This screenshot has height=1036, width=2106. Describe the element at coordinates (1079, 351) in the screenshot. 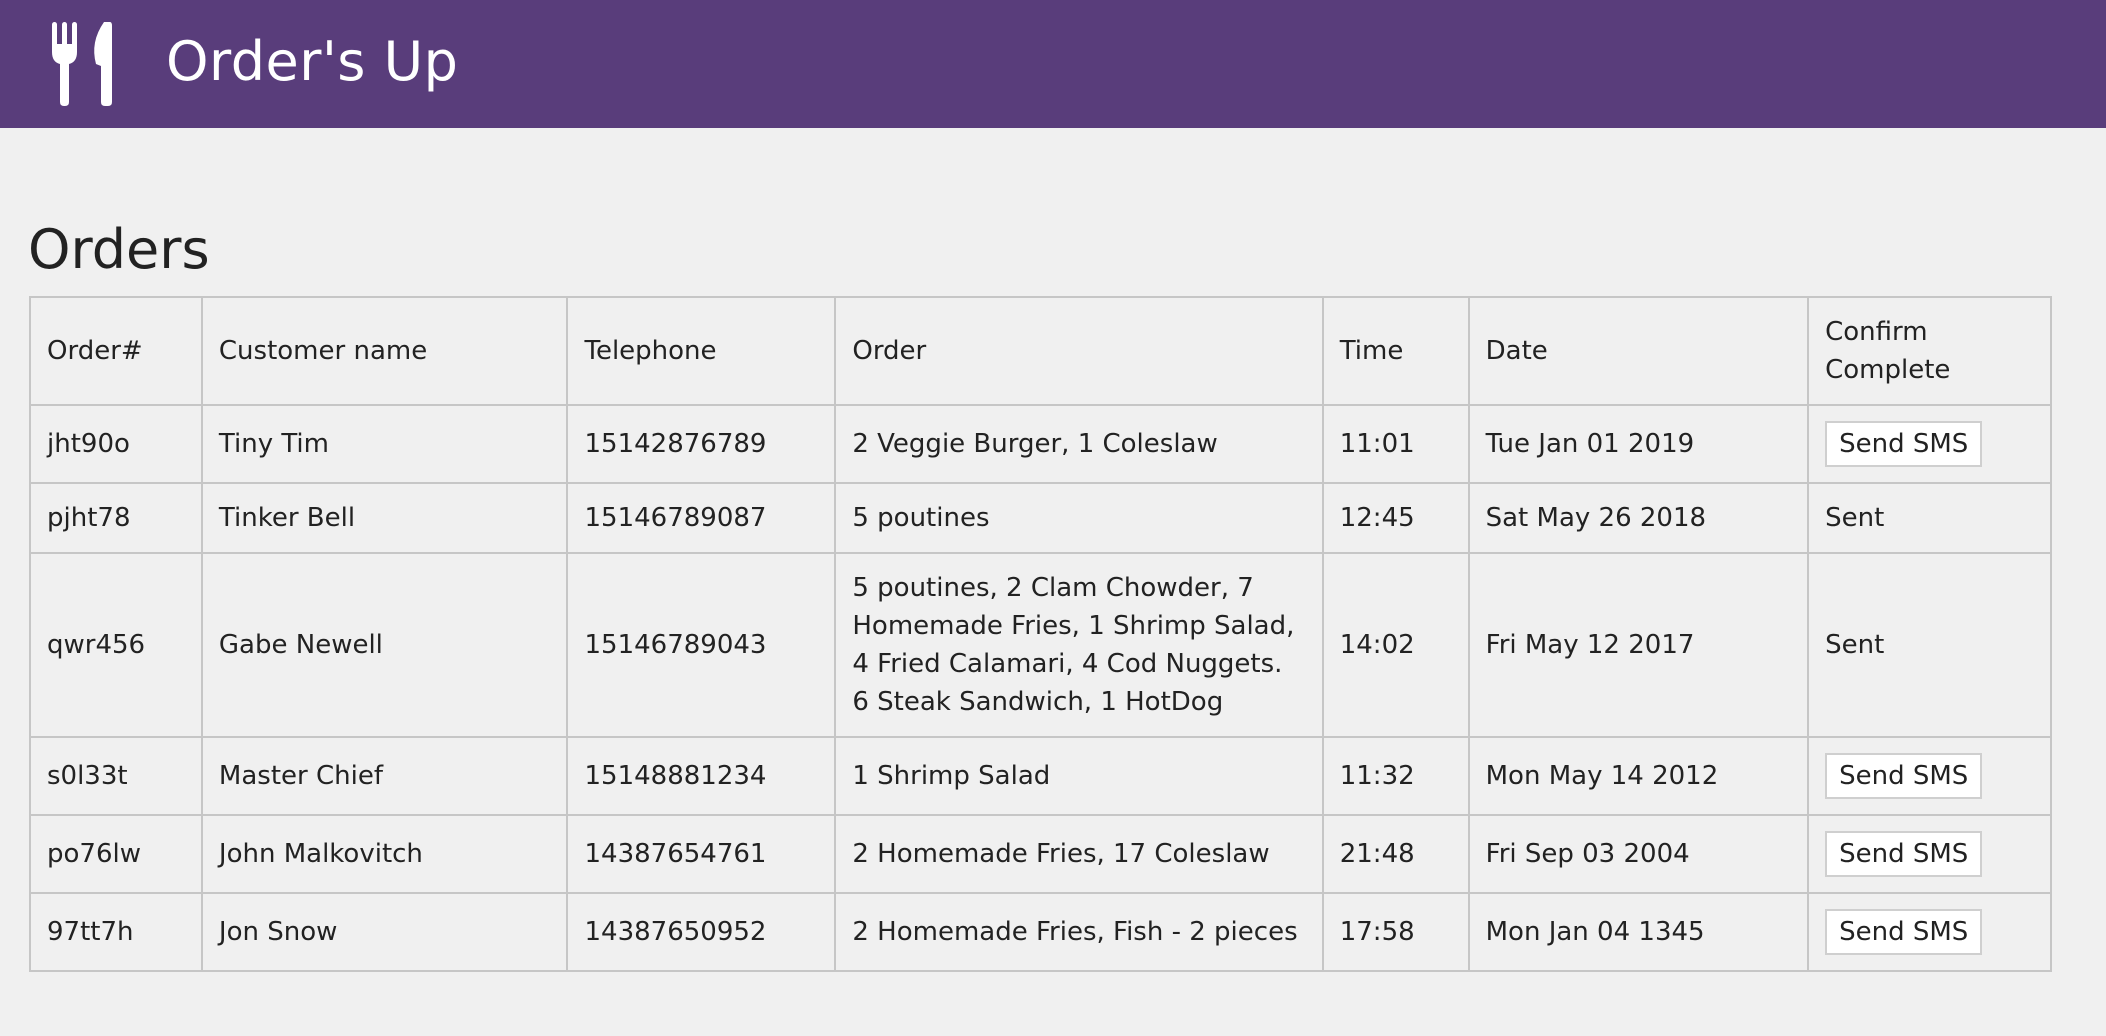

I see `header-order: Order` at that location.